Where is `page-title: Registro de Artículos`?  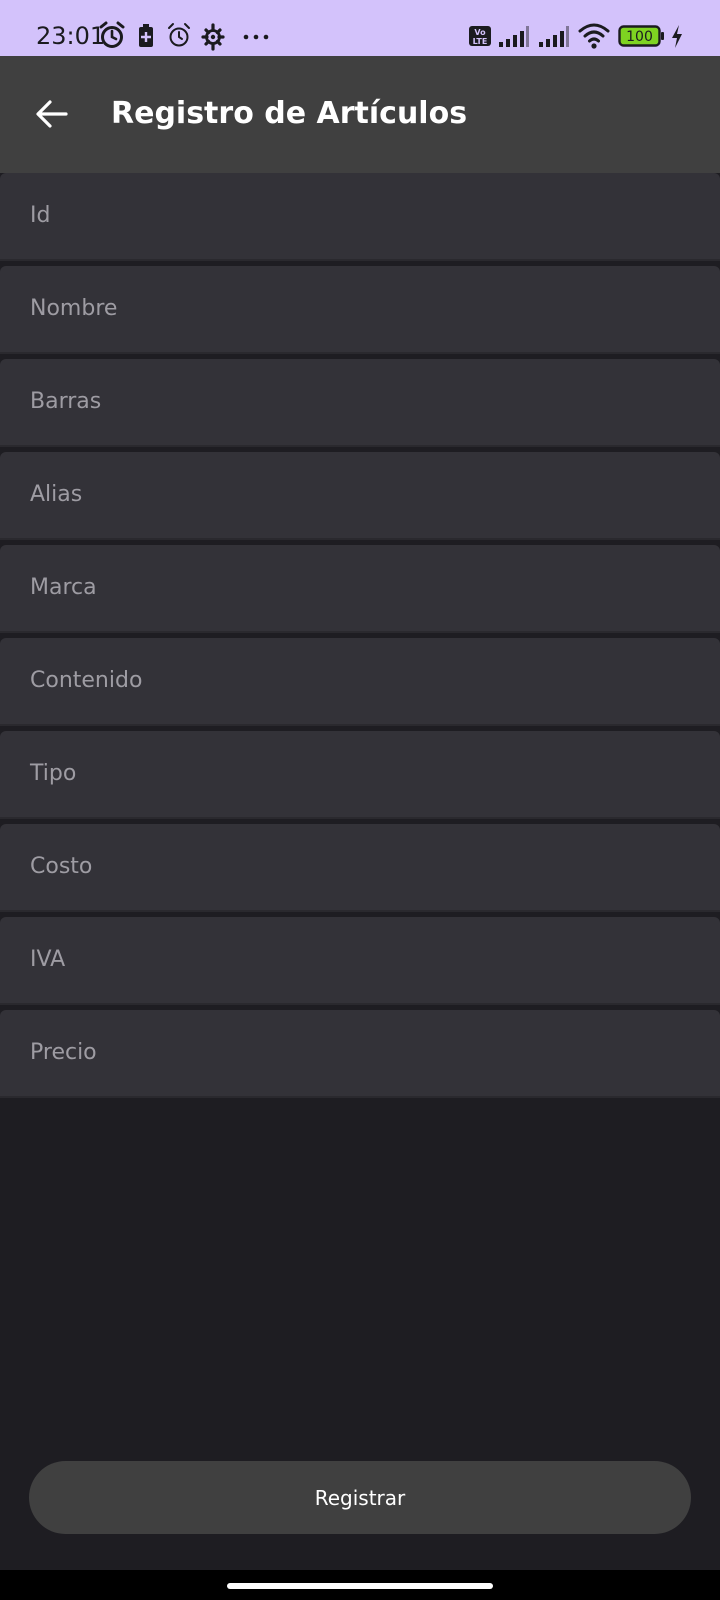
page-title: Registro de Artículos is located at coordinates (289, 113).